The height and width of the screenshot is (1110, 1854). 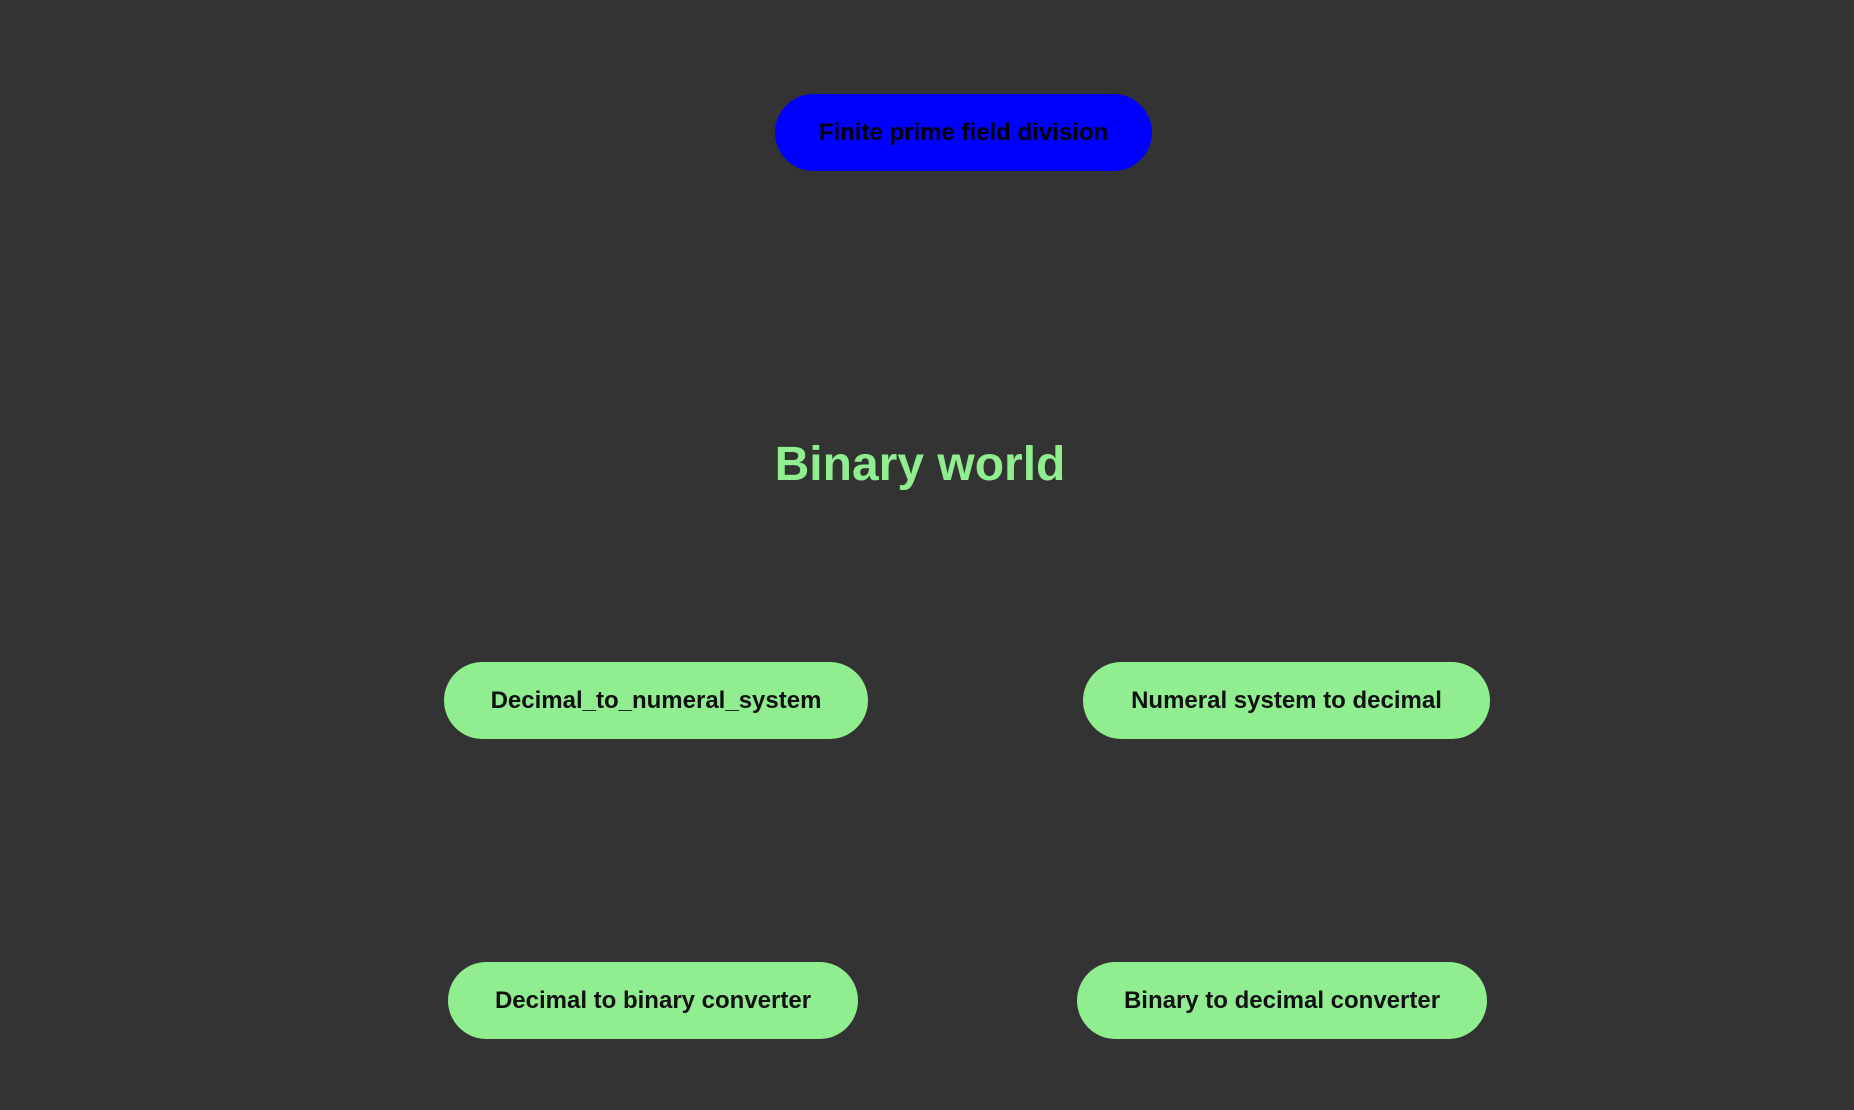 What do you see at coordinates (653, 1000) in the screenshot?
I see `decimal-to-binary-converter-button: Decimal to binary converter` at bounding box center [653, 1000].